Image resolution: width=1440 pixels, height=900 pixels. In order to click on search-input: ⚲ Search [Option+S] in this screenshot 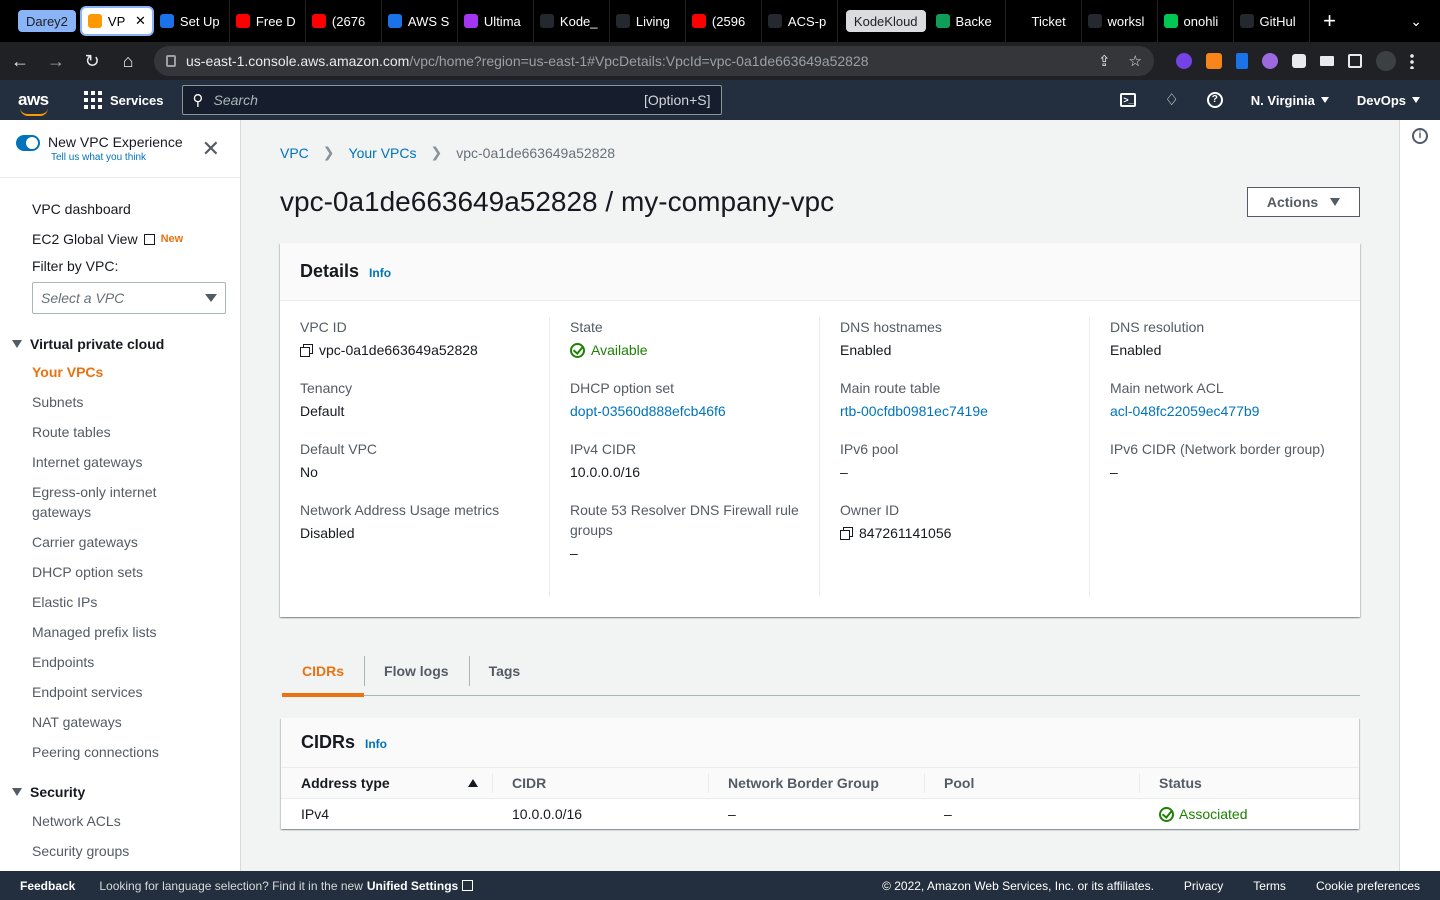, I will do `click(451, 100)`.